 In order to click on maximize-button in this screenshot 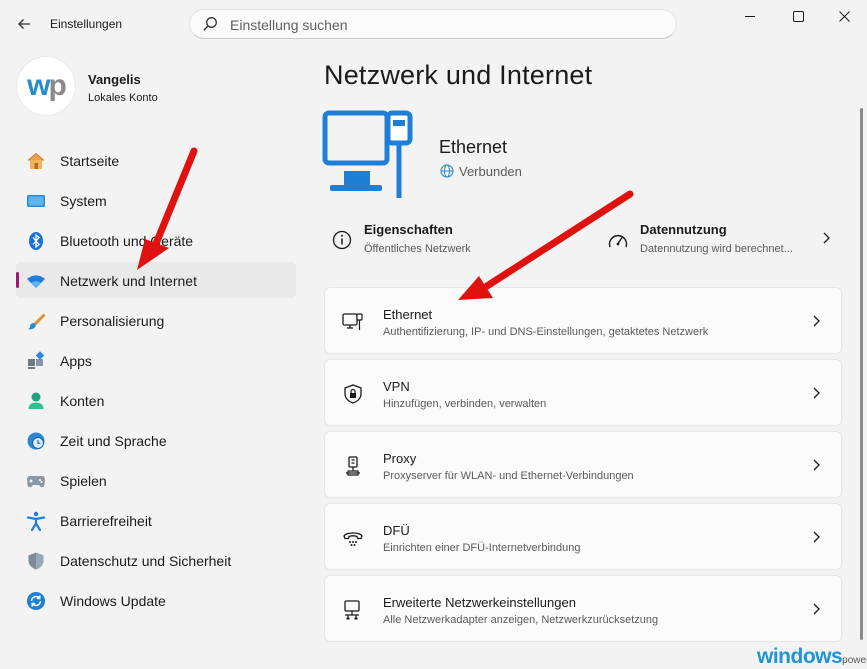, I will do `click(798, 16)`.